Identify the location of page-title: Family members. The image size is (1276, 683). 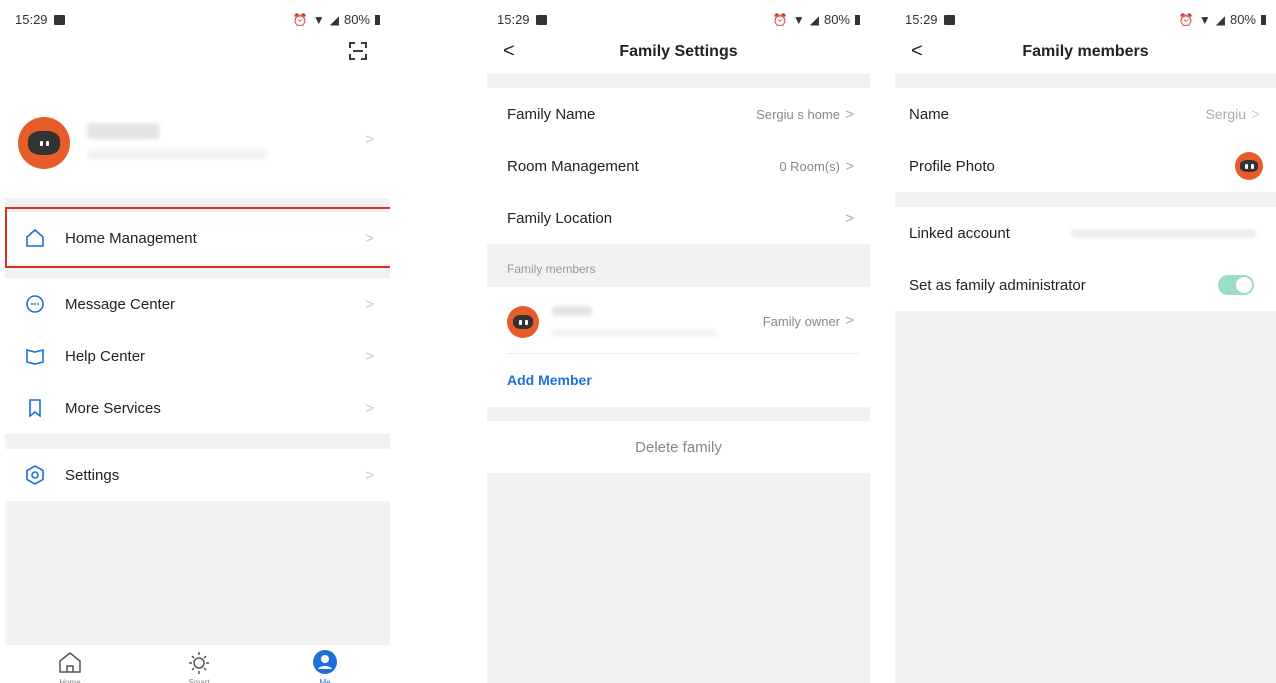
(1085, 51).